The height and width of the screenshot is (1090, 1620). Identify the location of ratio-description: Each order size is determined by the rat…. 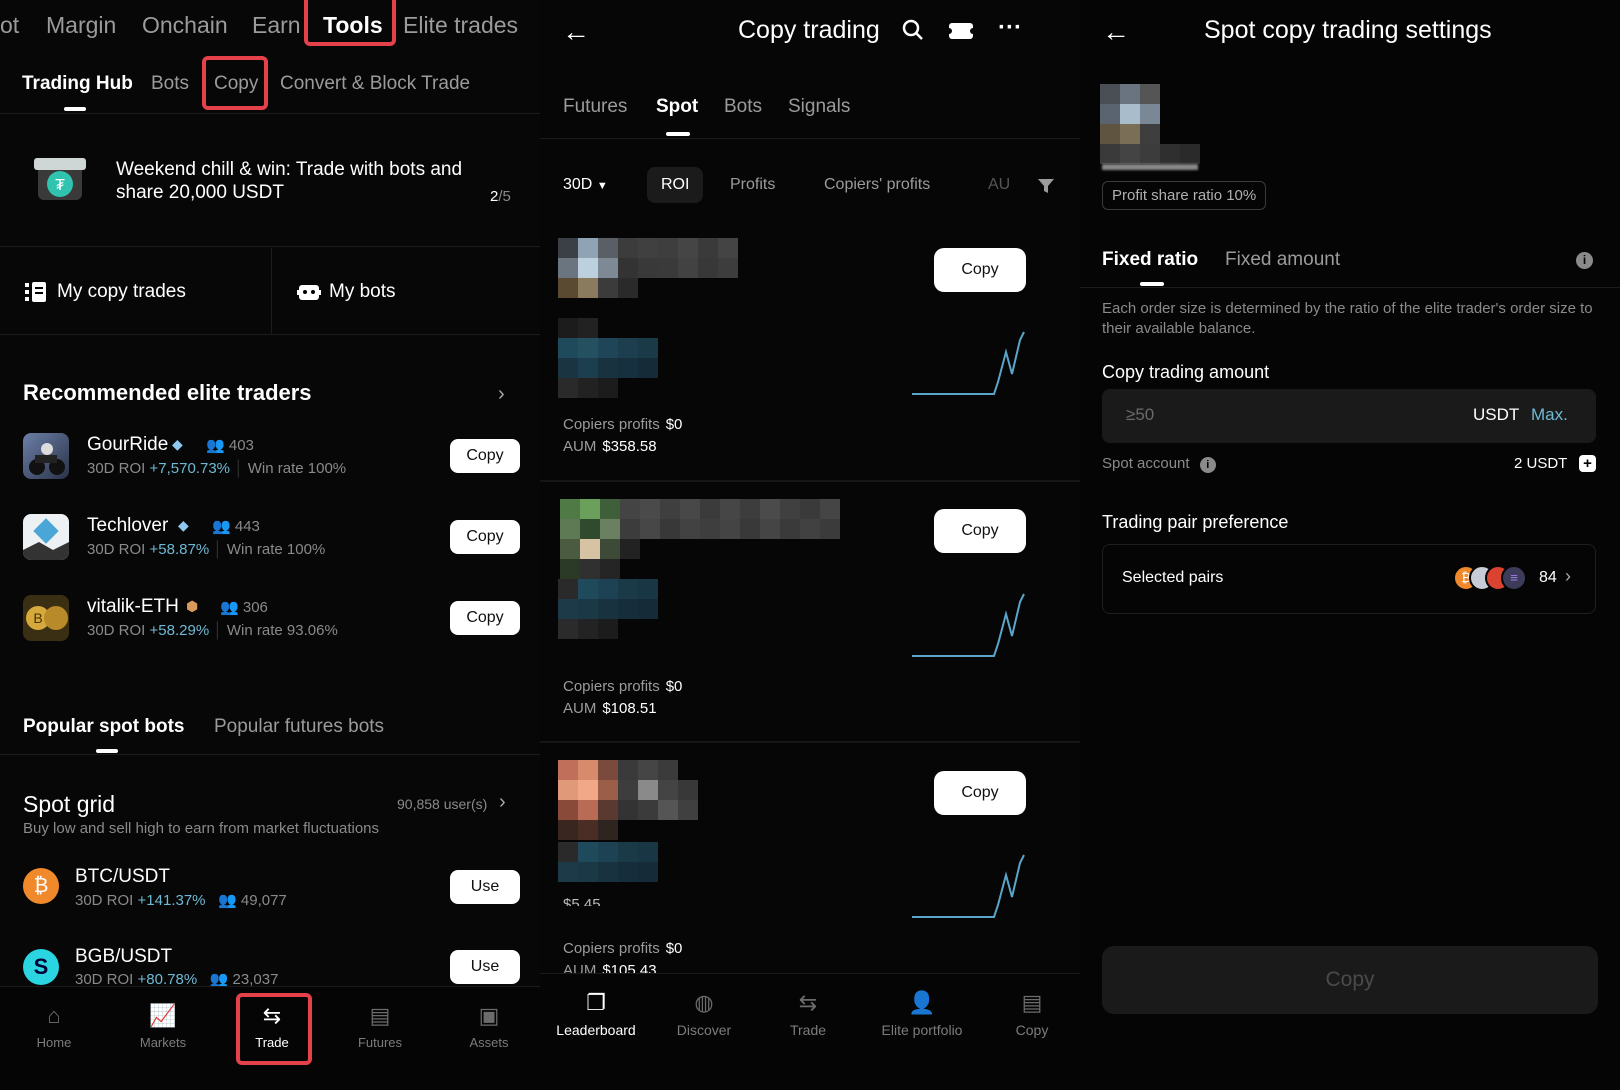
(1347, 318).